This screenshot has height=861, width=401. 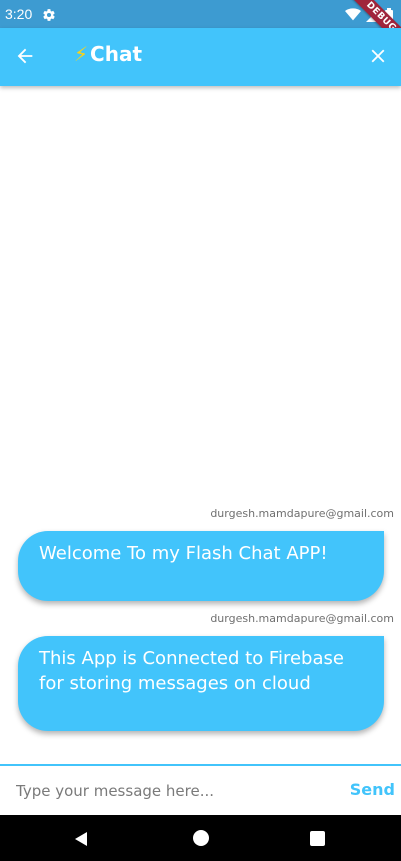 What do you see at coordinates (378, 56) in the screenshot?
I see `close-icon` at bounding box center [378, 56].